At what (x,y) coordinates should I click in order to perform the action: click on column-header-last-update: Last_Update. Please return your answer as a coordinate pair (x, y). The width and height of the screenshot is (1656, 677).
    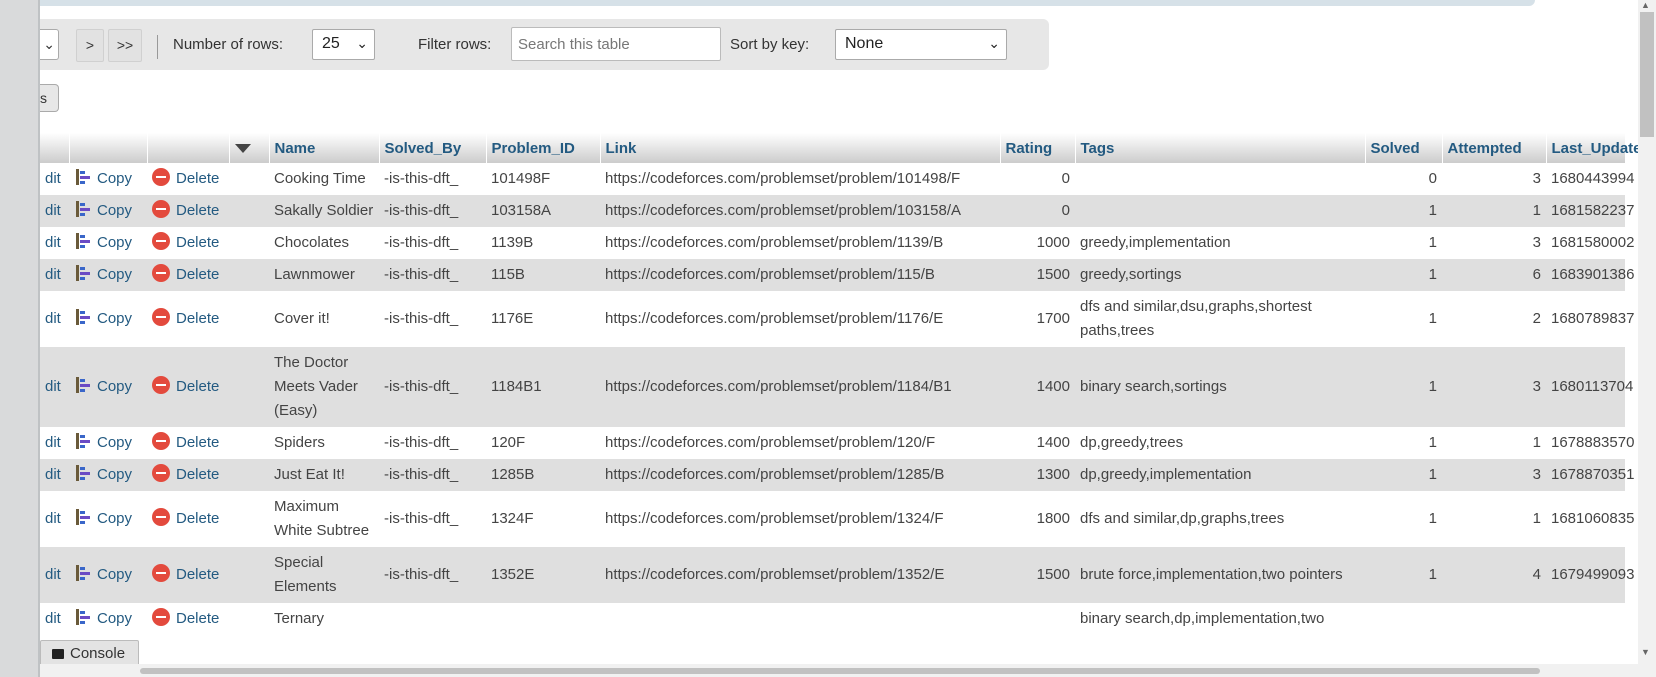
    Looking at the image, I should click on (1594, 148).